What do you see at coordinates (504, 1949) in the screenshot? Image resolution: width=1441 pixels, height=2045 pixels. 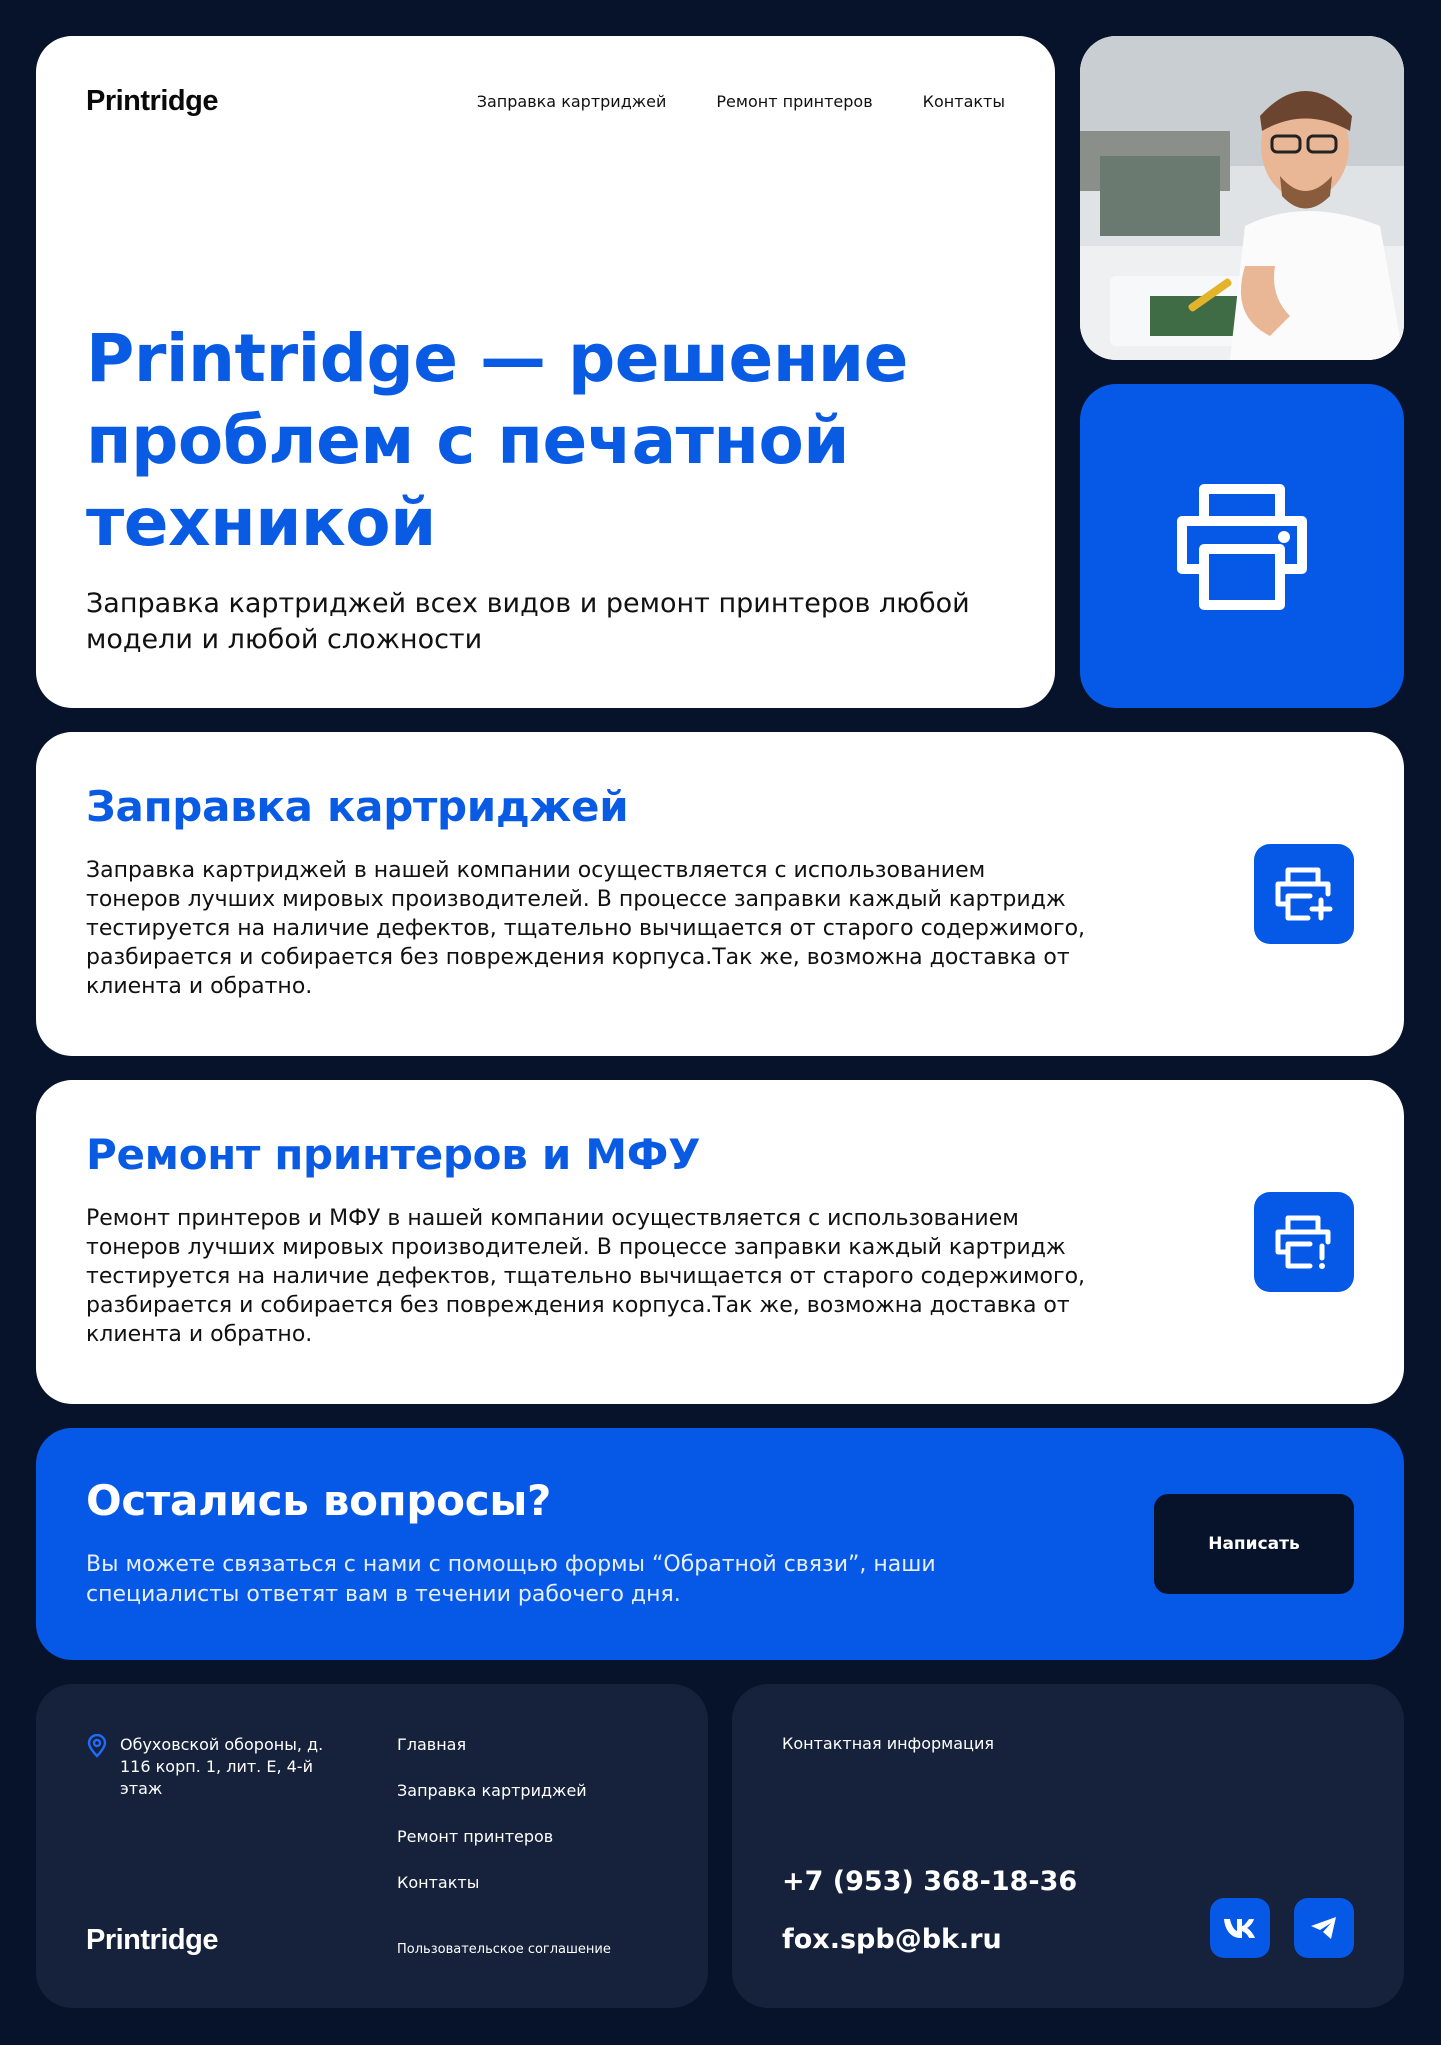 I see `user-agreement-link: Пользовательское соглашение` at bounding box center [504, 1949].